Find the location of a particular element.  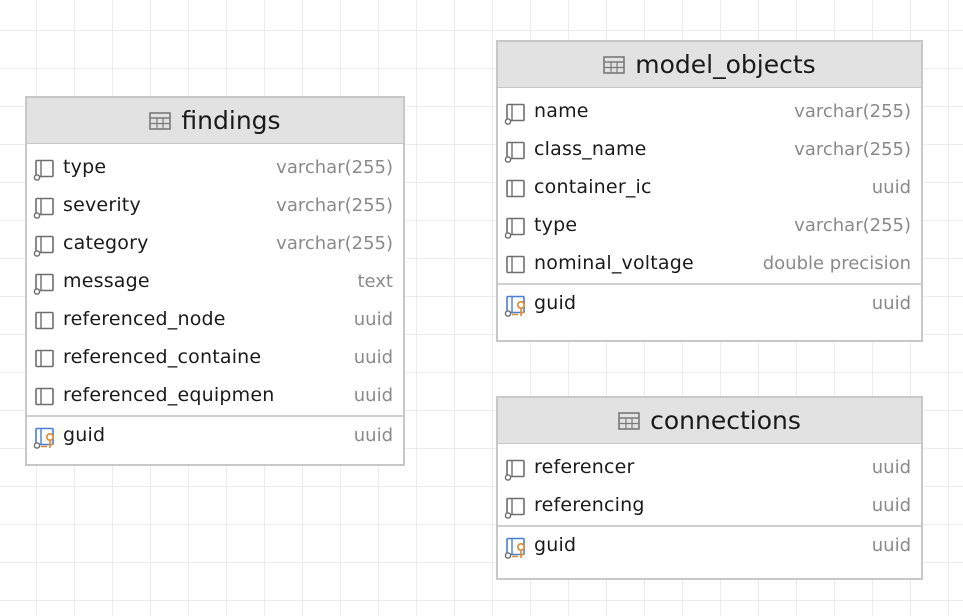

table-title: connections is located at coordinates (725, 420).